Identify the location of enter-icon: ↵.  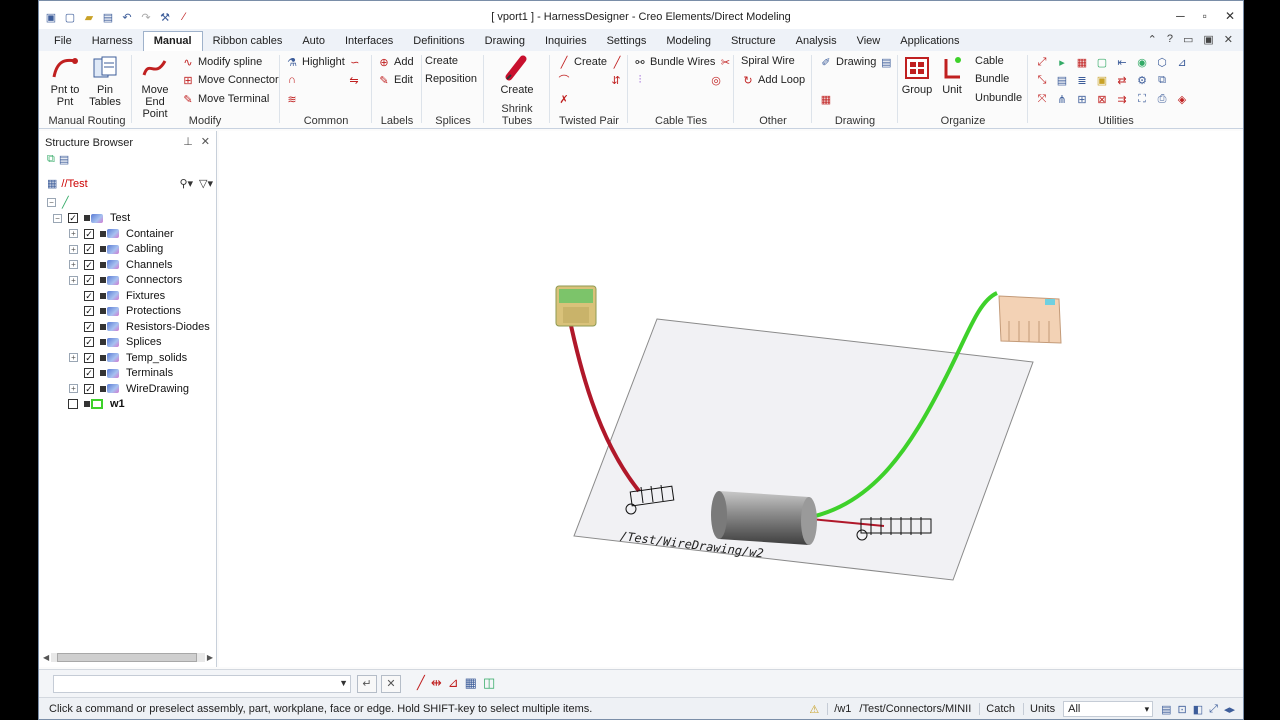
(367, 684).